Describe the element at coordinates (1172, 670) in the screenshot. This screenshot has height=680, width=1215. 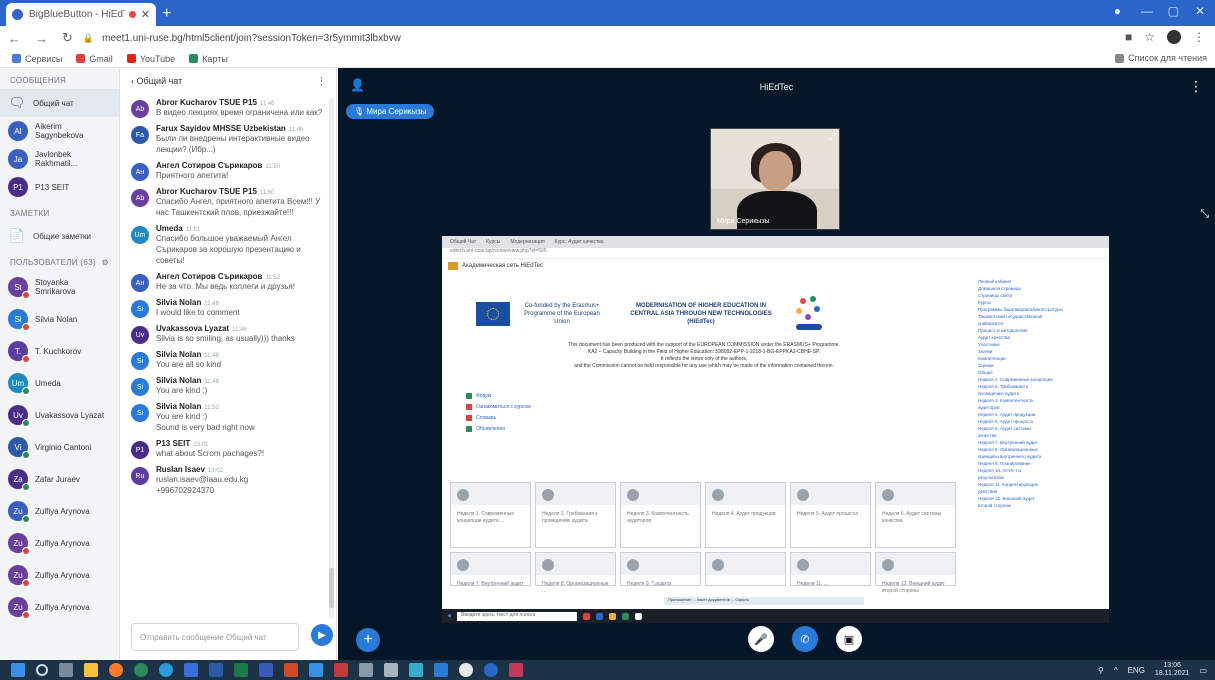
I see `clock: 13:06 18.11.2021` at that location.